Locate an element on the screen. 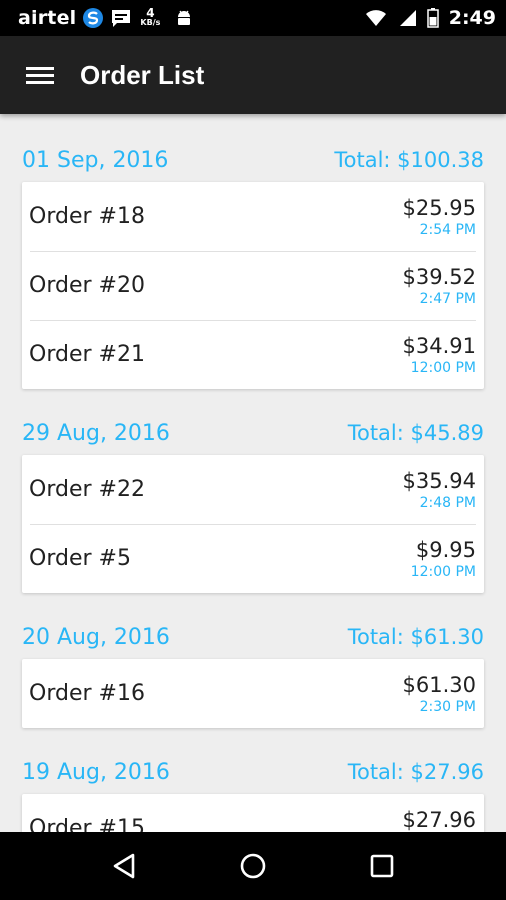 This screenshot has height=900, width=506. order-amount: $39.52 is located at coordinates (439, 276).